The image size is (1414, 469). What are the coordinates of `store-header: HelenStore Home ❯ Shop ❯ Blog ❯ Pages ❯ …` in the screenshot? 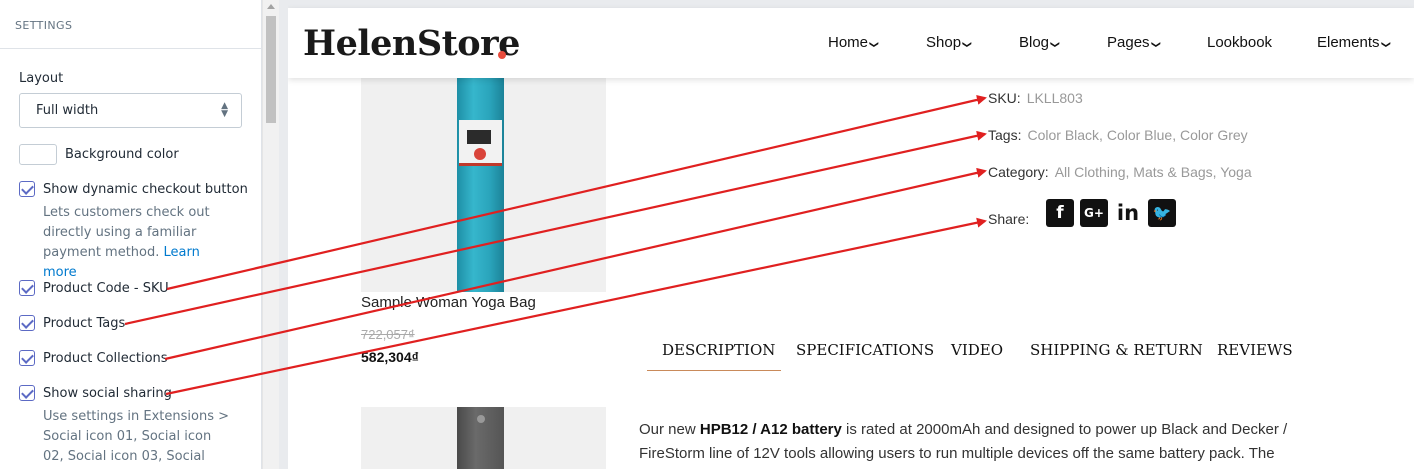 It's located at (851, 43).